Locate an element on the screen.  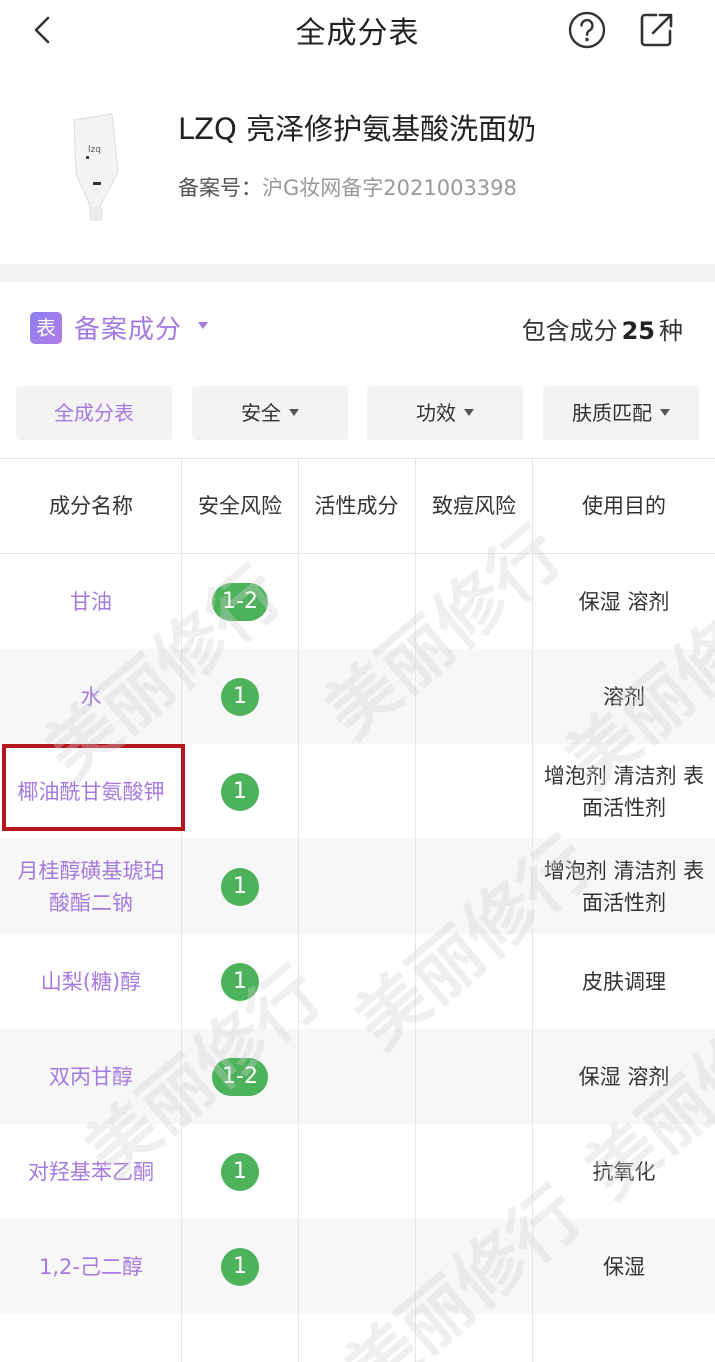
header-active-ingredient: 活性成分 is located at coordinates (356, 506).